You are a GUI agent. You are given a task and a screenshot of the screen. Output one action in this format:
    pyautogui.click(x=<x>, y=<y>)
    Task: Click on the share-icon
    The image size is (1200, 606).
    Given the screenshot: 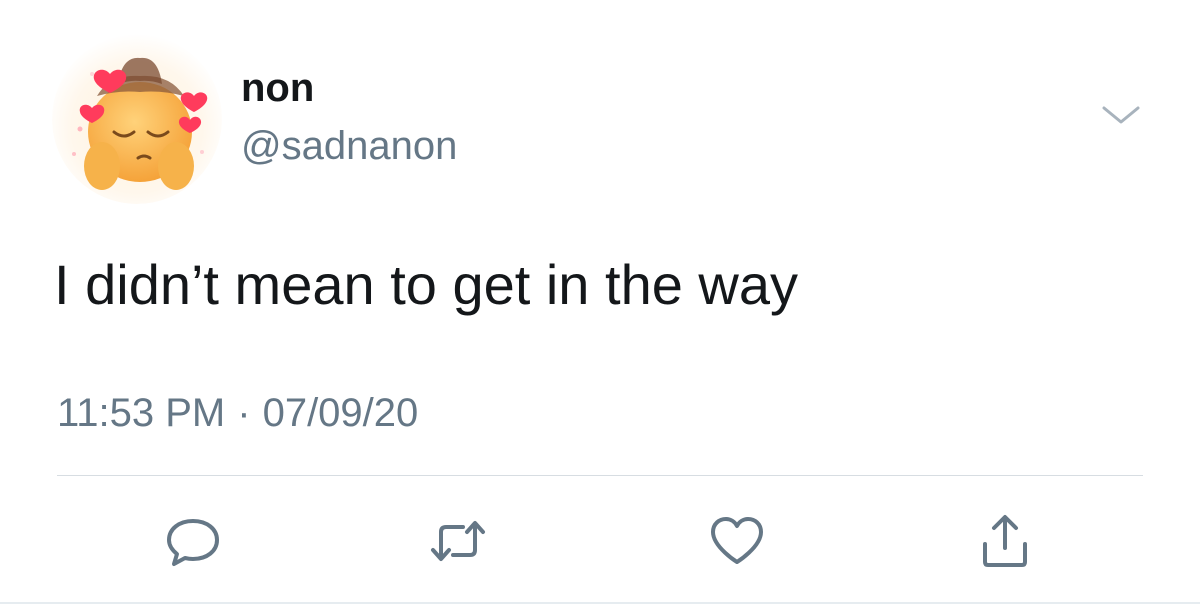 What is the action you would take?
    pyautogui.click(x=1005, y=541)
    